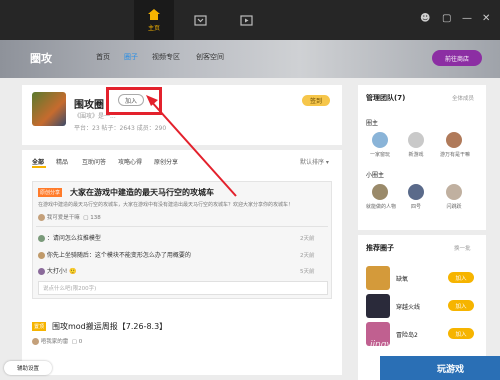 Image resolution: width=500 pixels, height=380 pixels. I want to click on assist-settings-button: 辅助设置, so click(28, 368).